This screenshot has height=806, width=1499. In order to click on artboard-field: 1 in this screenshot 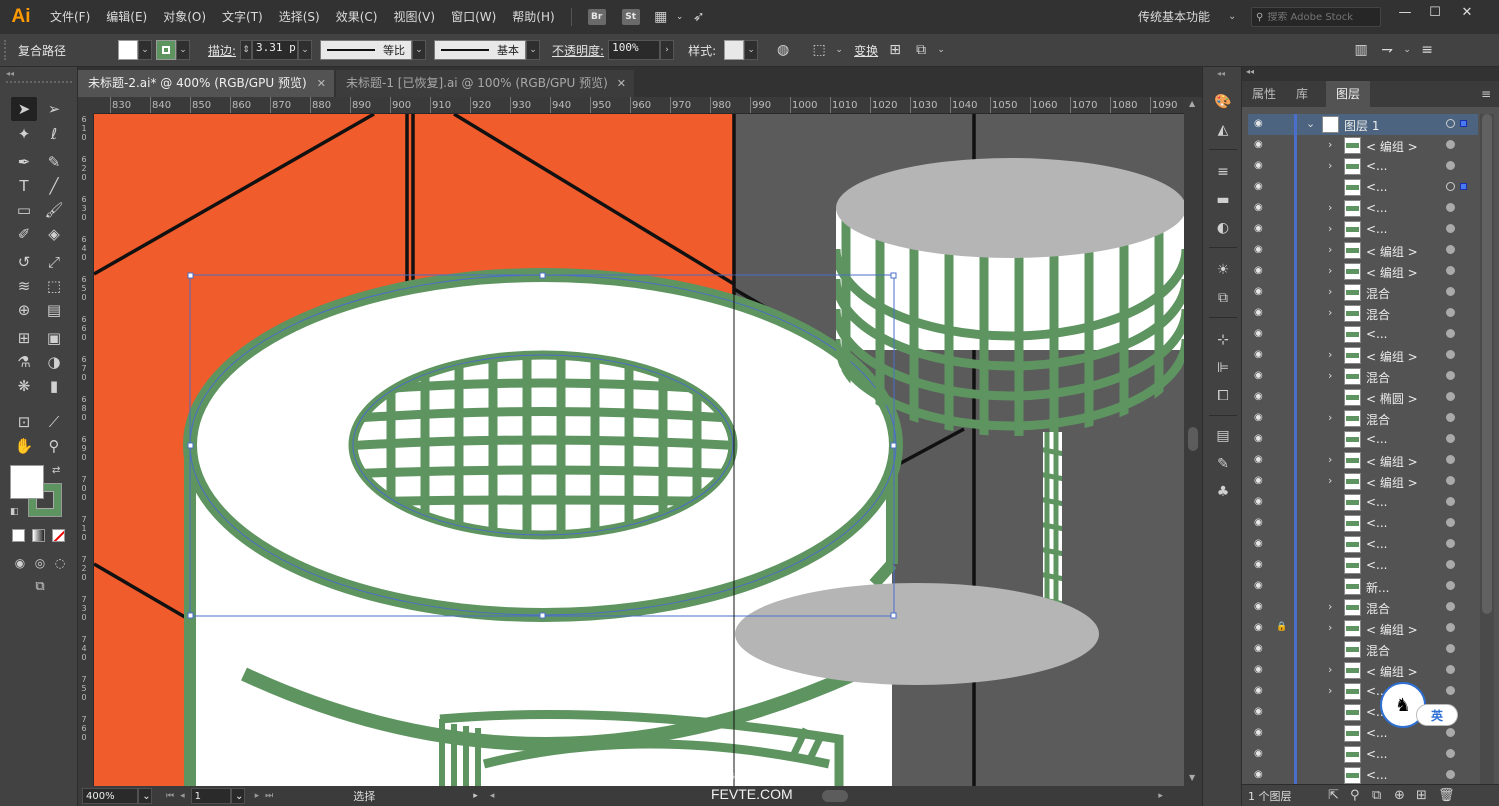, I will do `click(210, 796)`.